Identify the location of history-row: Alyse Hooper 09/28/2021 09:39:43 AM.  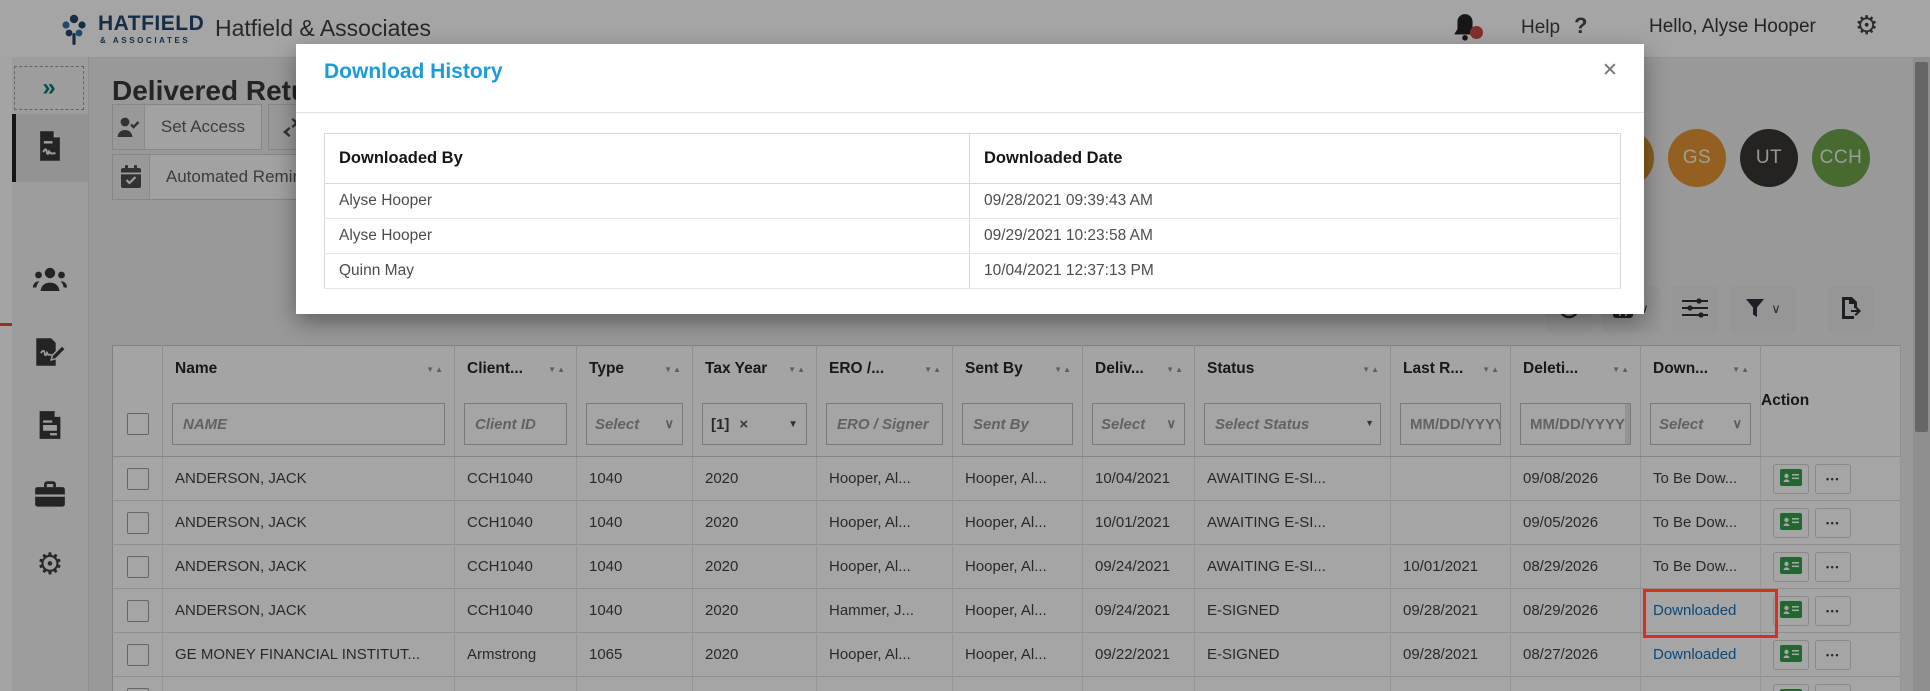
(972, 201).